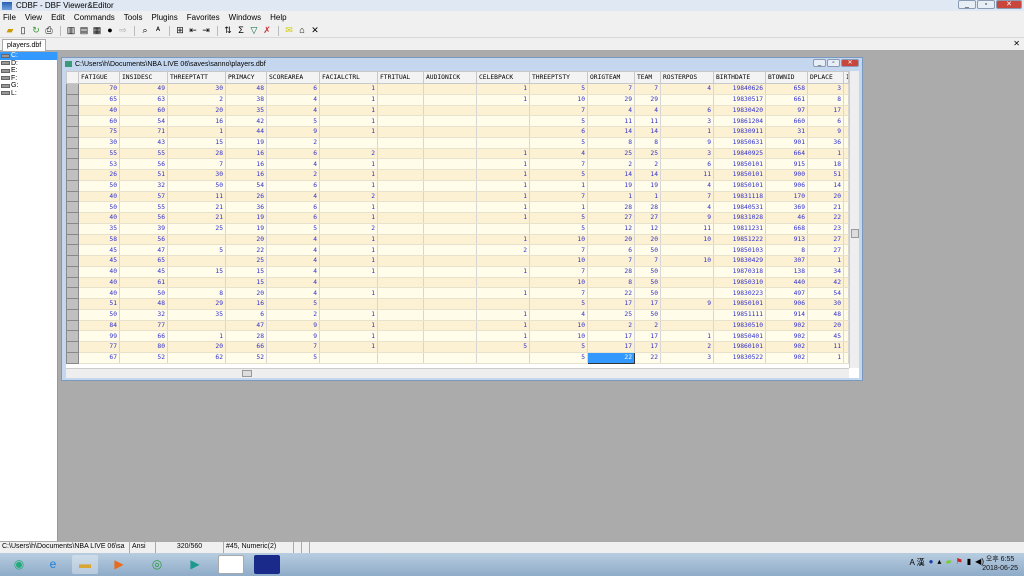 Image resolution: width=1024 pixels, height=576 pixels. Describe the element at coordinates (825, 347) in the screenshot. I see `cell-dplace: 11` at that location.